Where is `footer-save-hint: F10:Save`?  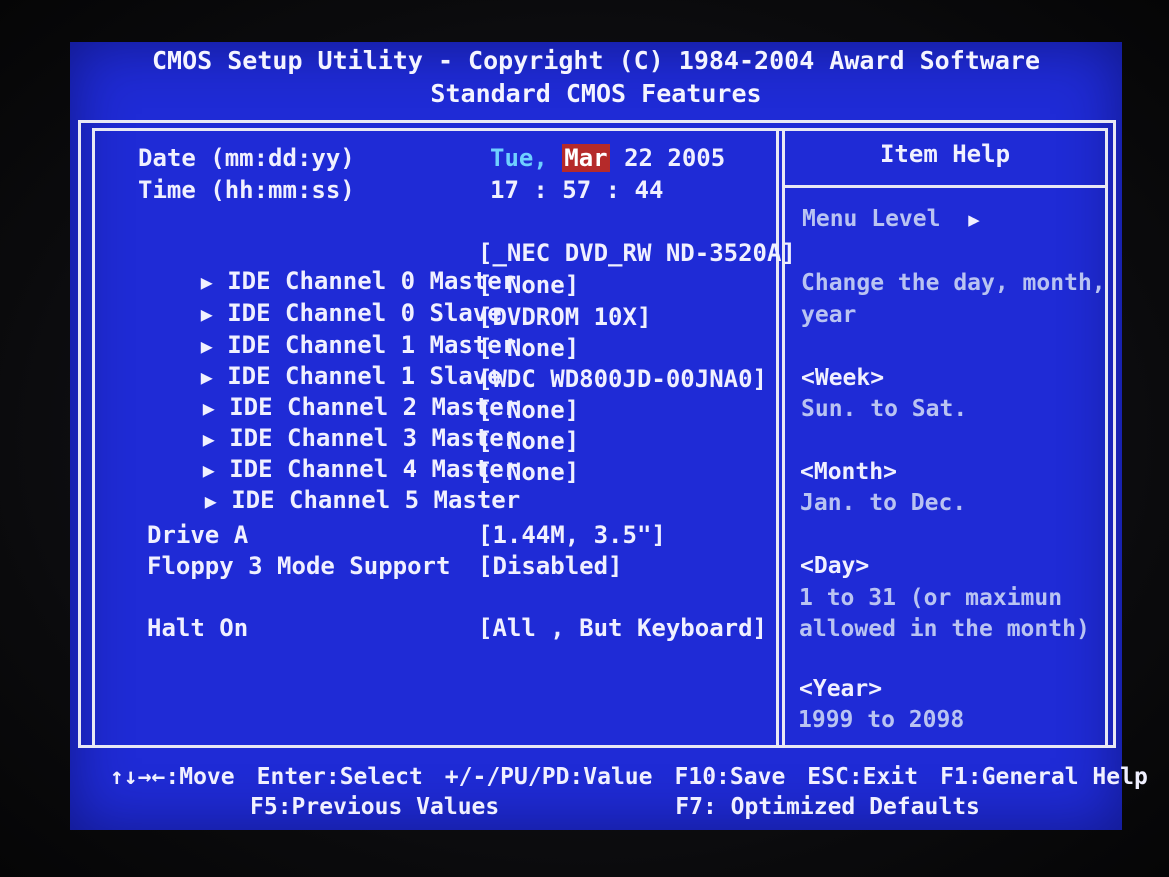 footer-save-hint: F10:Save is located at coordinates (730, 777).